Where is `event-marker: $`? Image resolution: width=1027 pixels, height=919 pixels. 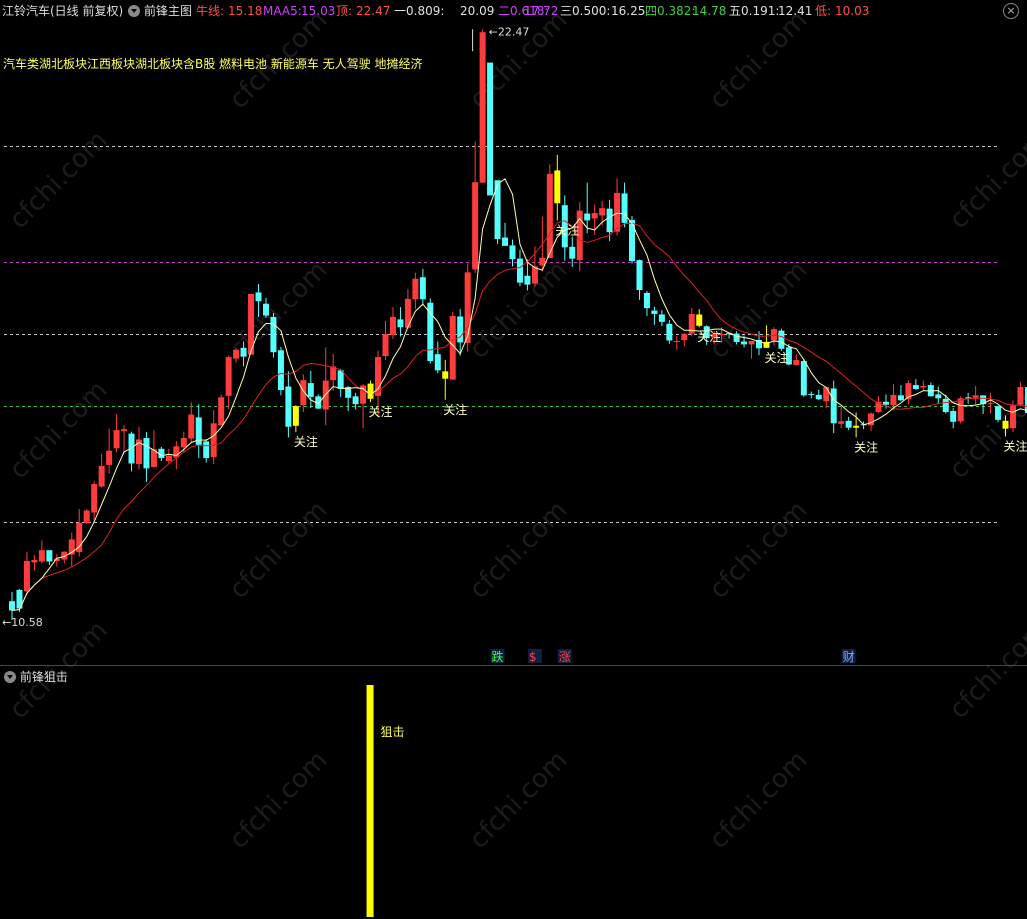 event-marker: $ is located at coordinates (533, 657).